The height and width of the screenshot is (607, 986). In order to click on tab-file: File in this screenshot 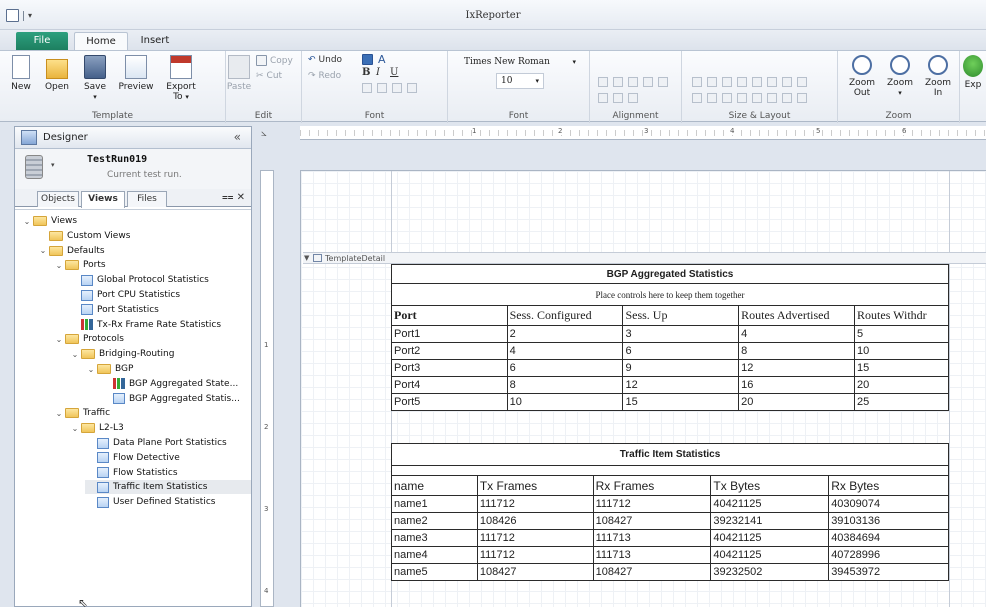, I will do `click(42, 41)`.